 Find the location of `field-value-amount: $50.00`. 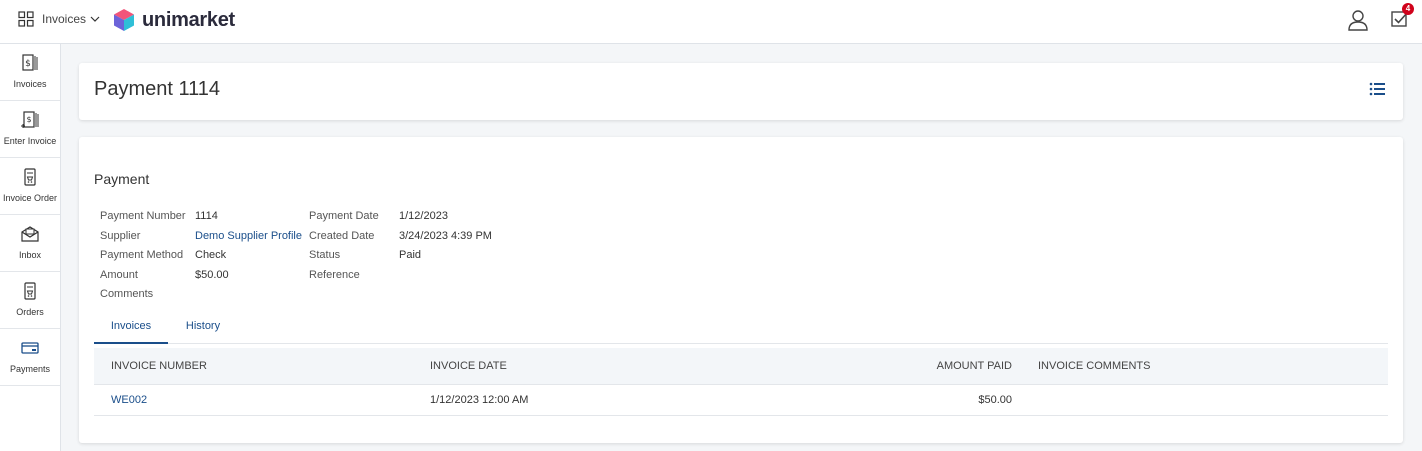

field-value-amount: $50.00 is located at coordinates (212, 275).